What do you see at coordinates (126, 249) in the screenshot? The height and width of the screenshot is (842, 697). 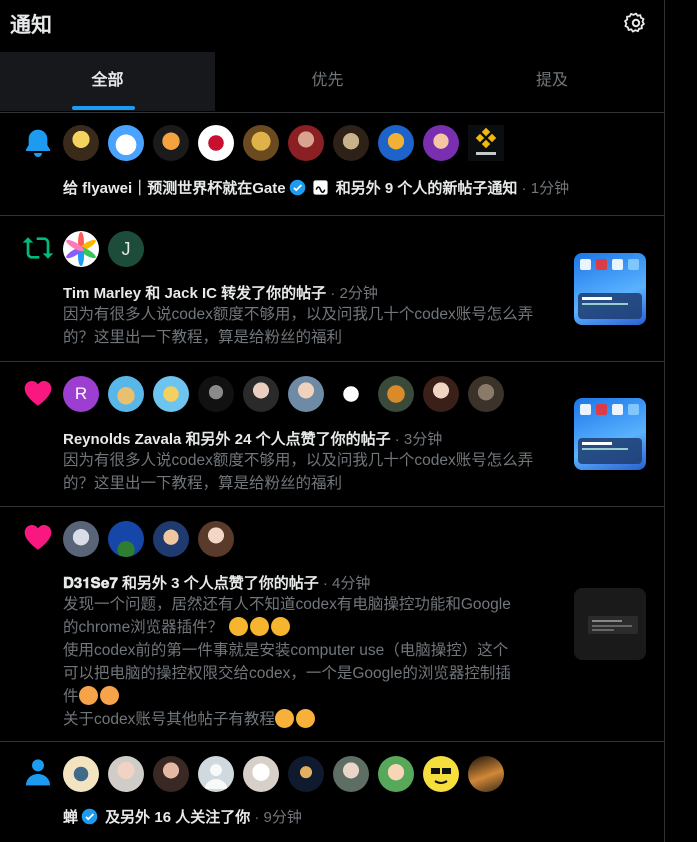 I see `avatar-letter: J` at bounding box center [126, 249].